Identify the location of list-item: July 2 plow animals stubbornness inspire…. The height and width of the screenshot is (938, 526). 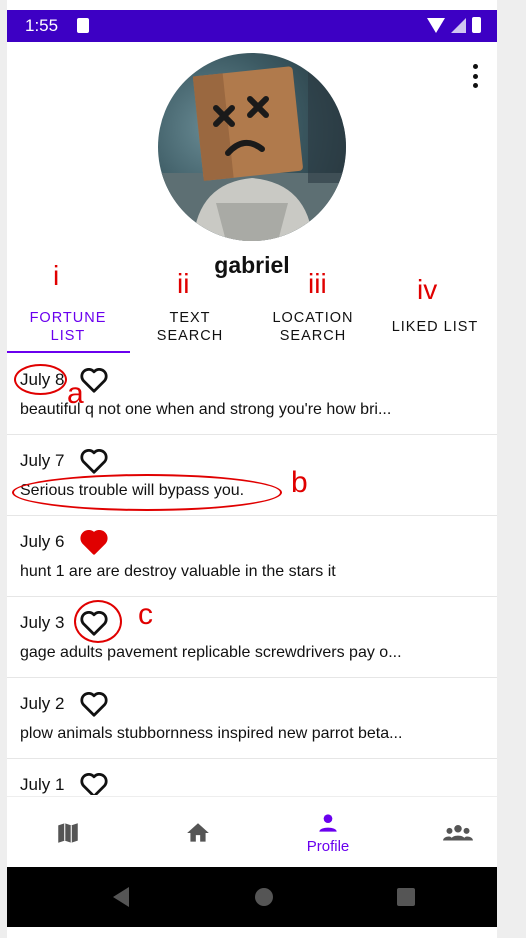
(252, 718).